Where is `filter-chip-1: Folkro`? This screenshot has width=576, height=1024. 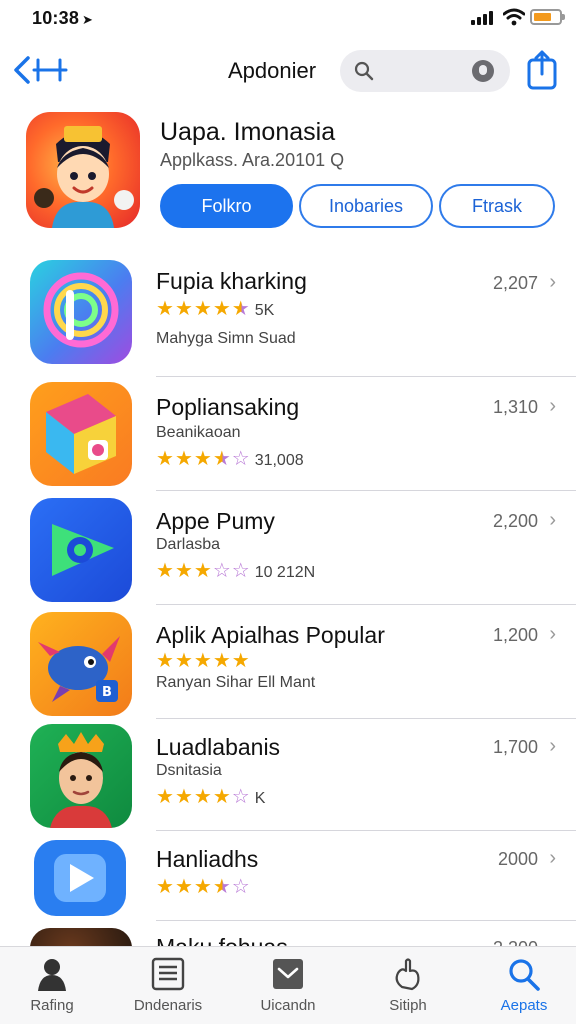 filter-chip-1: Folkro is located at coordinates (226, 206).